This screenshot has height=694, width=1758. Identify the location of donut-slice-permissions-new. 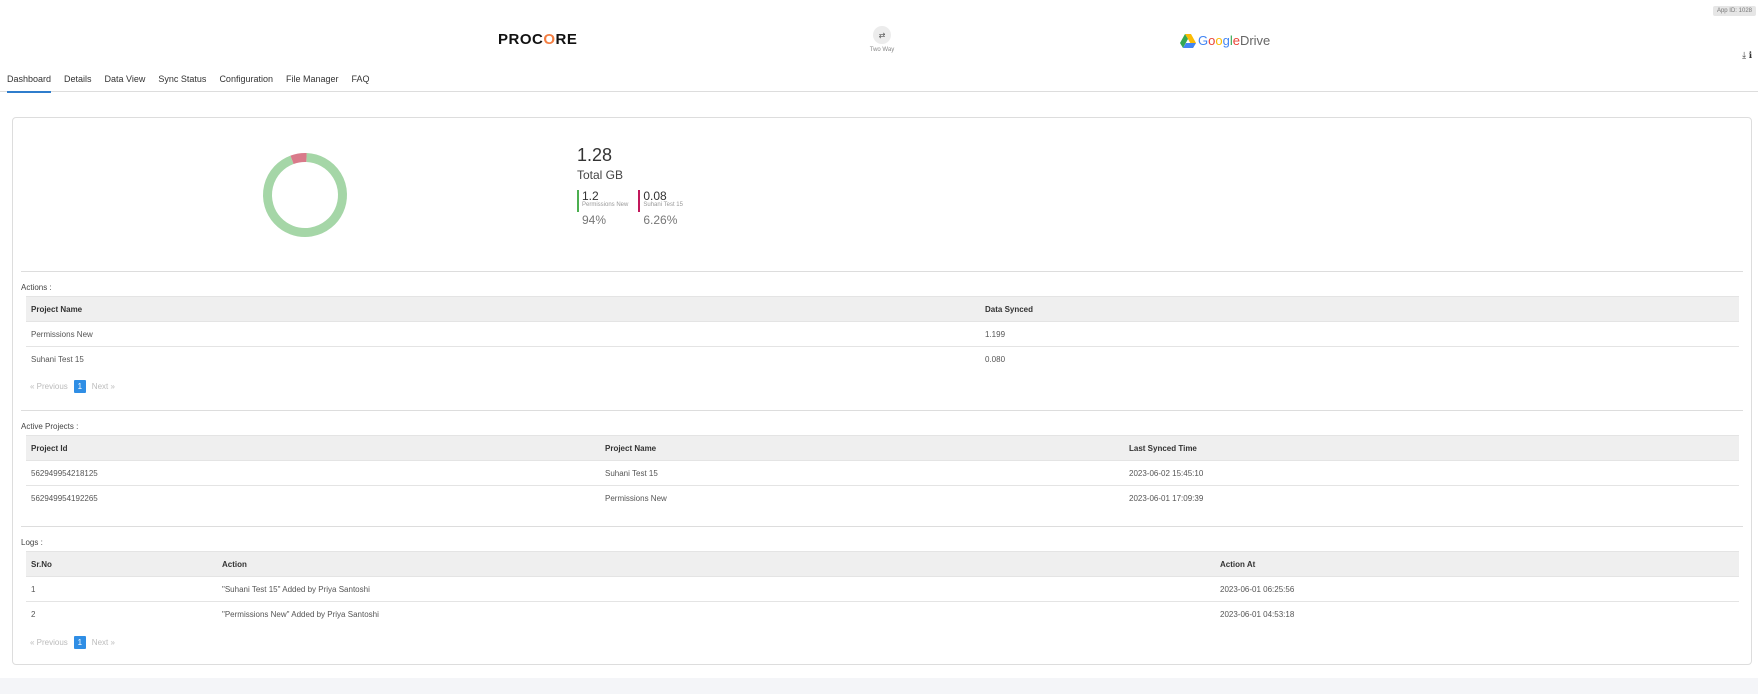
(305, 195).